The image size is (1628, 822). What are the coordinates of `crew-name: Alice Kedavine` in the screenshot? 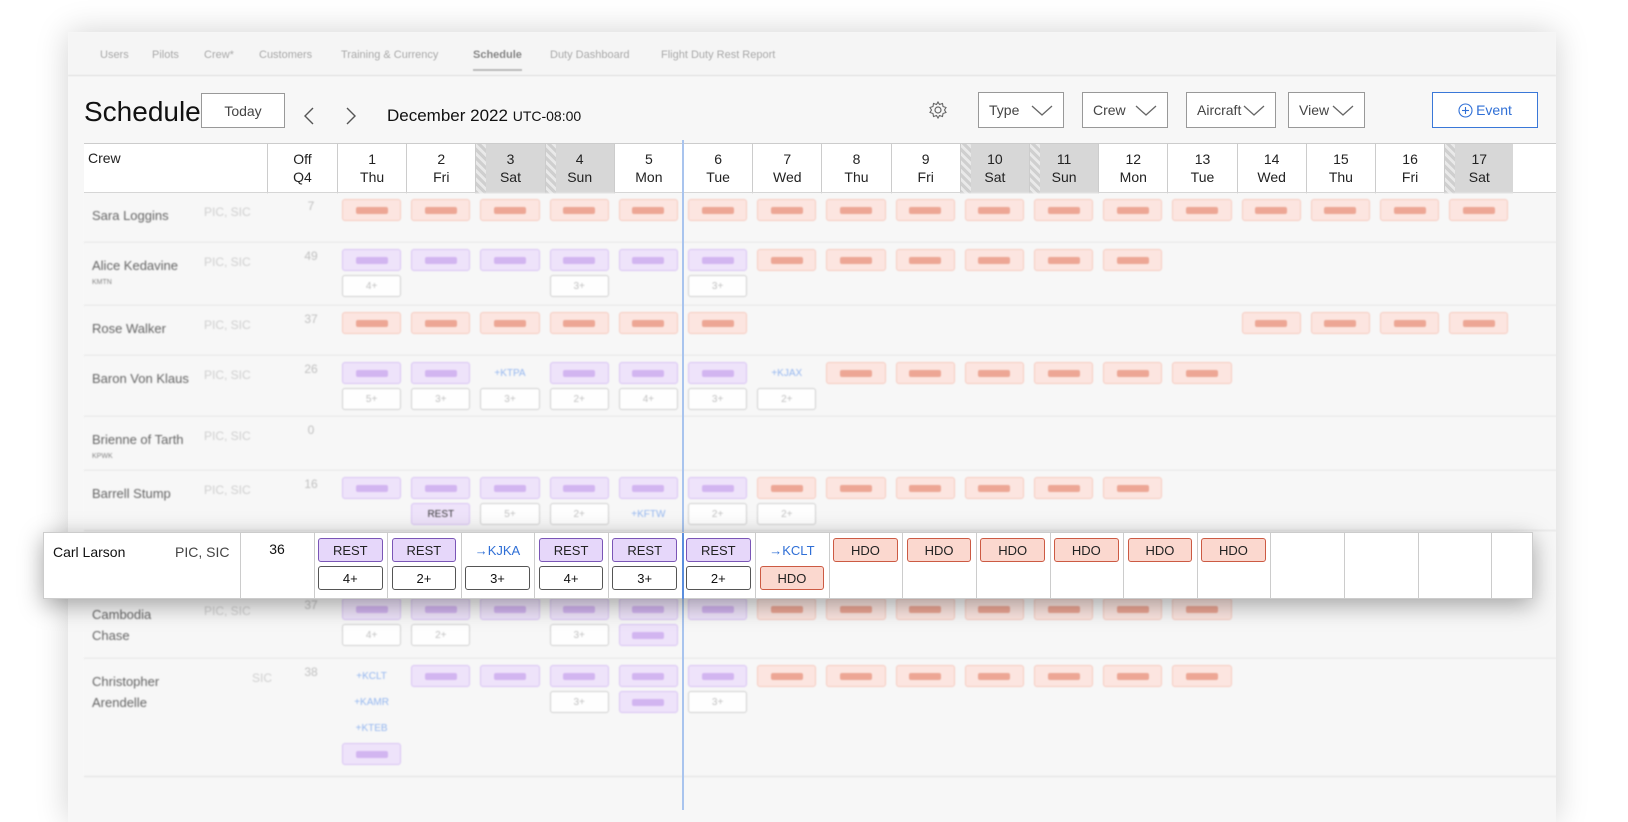 It's located at (142, 265).